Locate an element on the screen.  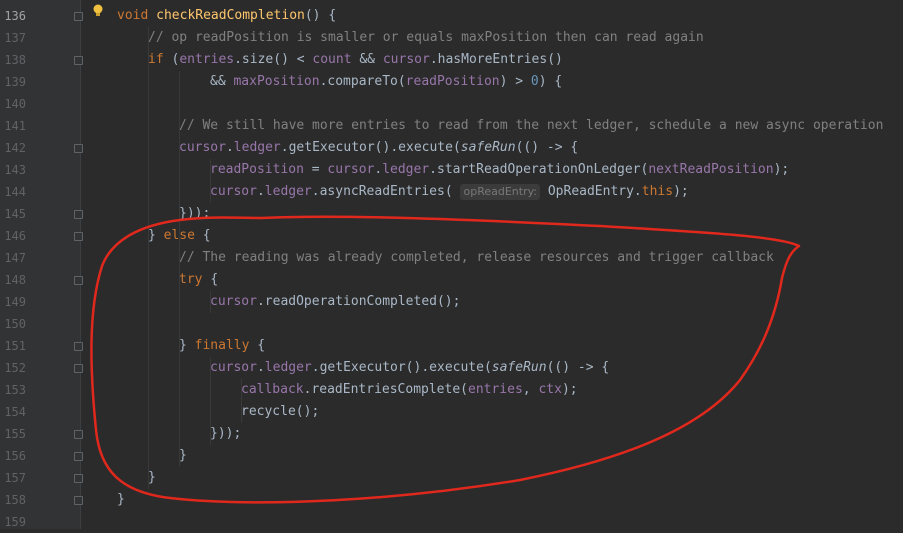
code-line: 150 is located at coordinates (451, 324).